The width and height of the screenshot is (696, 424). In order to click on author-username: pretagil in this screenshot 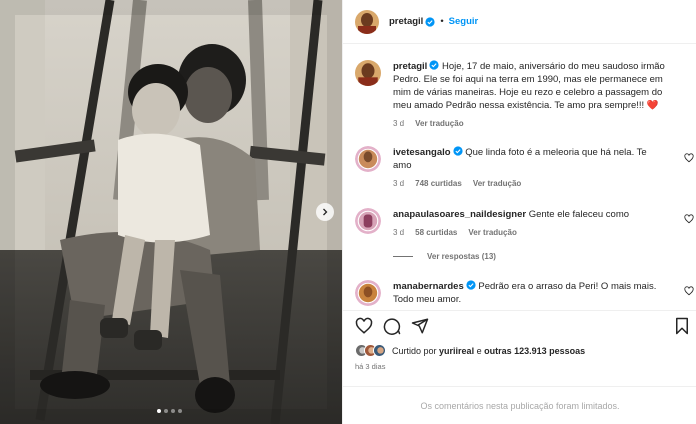, I will do `click(406, 21)`.